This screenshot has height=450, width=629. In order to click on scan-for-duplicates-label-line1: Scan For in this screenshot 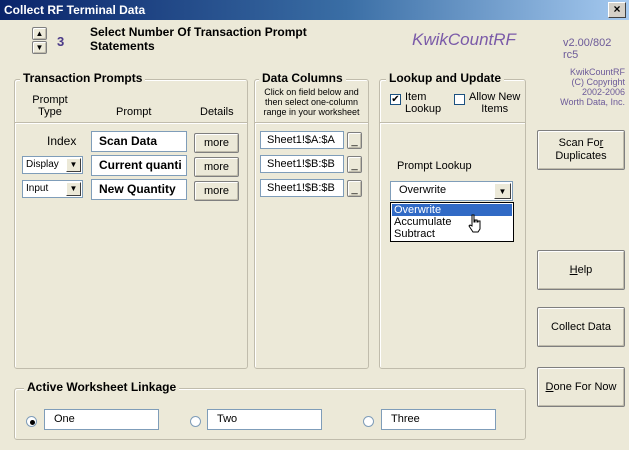, I will do `click(581, 143)`.